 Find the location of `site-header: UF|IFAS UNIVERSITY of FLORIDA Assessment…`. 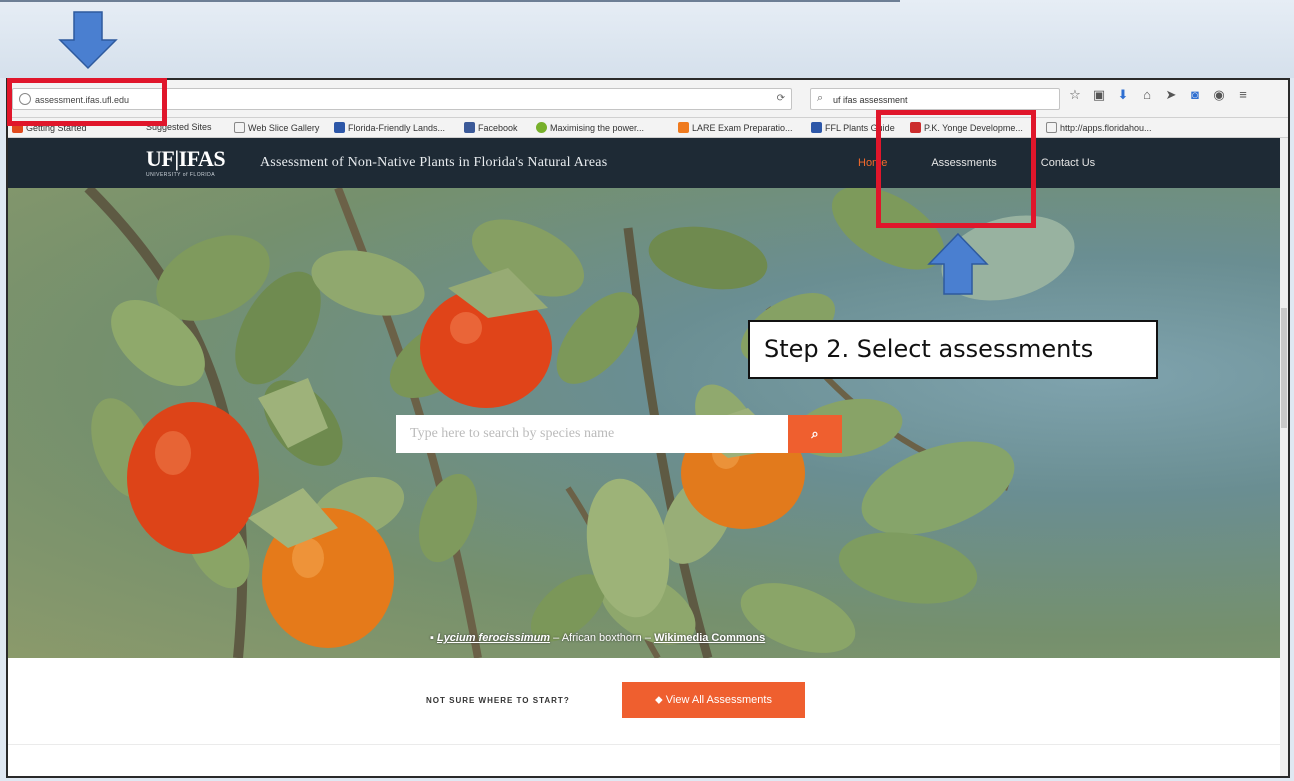

site-header: UF|IFAS UNIVERSITY of FLORIDA Assessment… is located at coordinates (648, 163).